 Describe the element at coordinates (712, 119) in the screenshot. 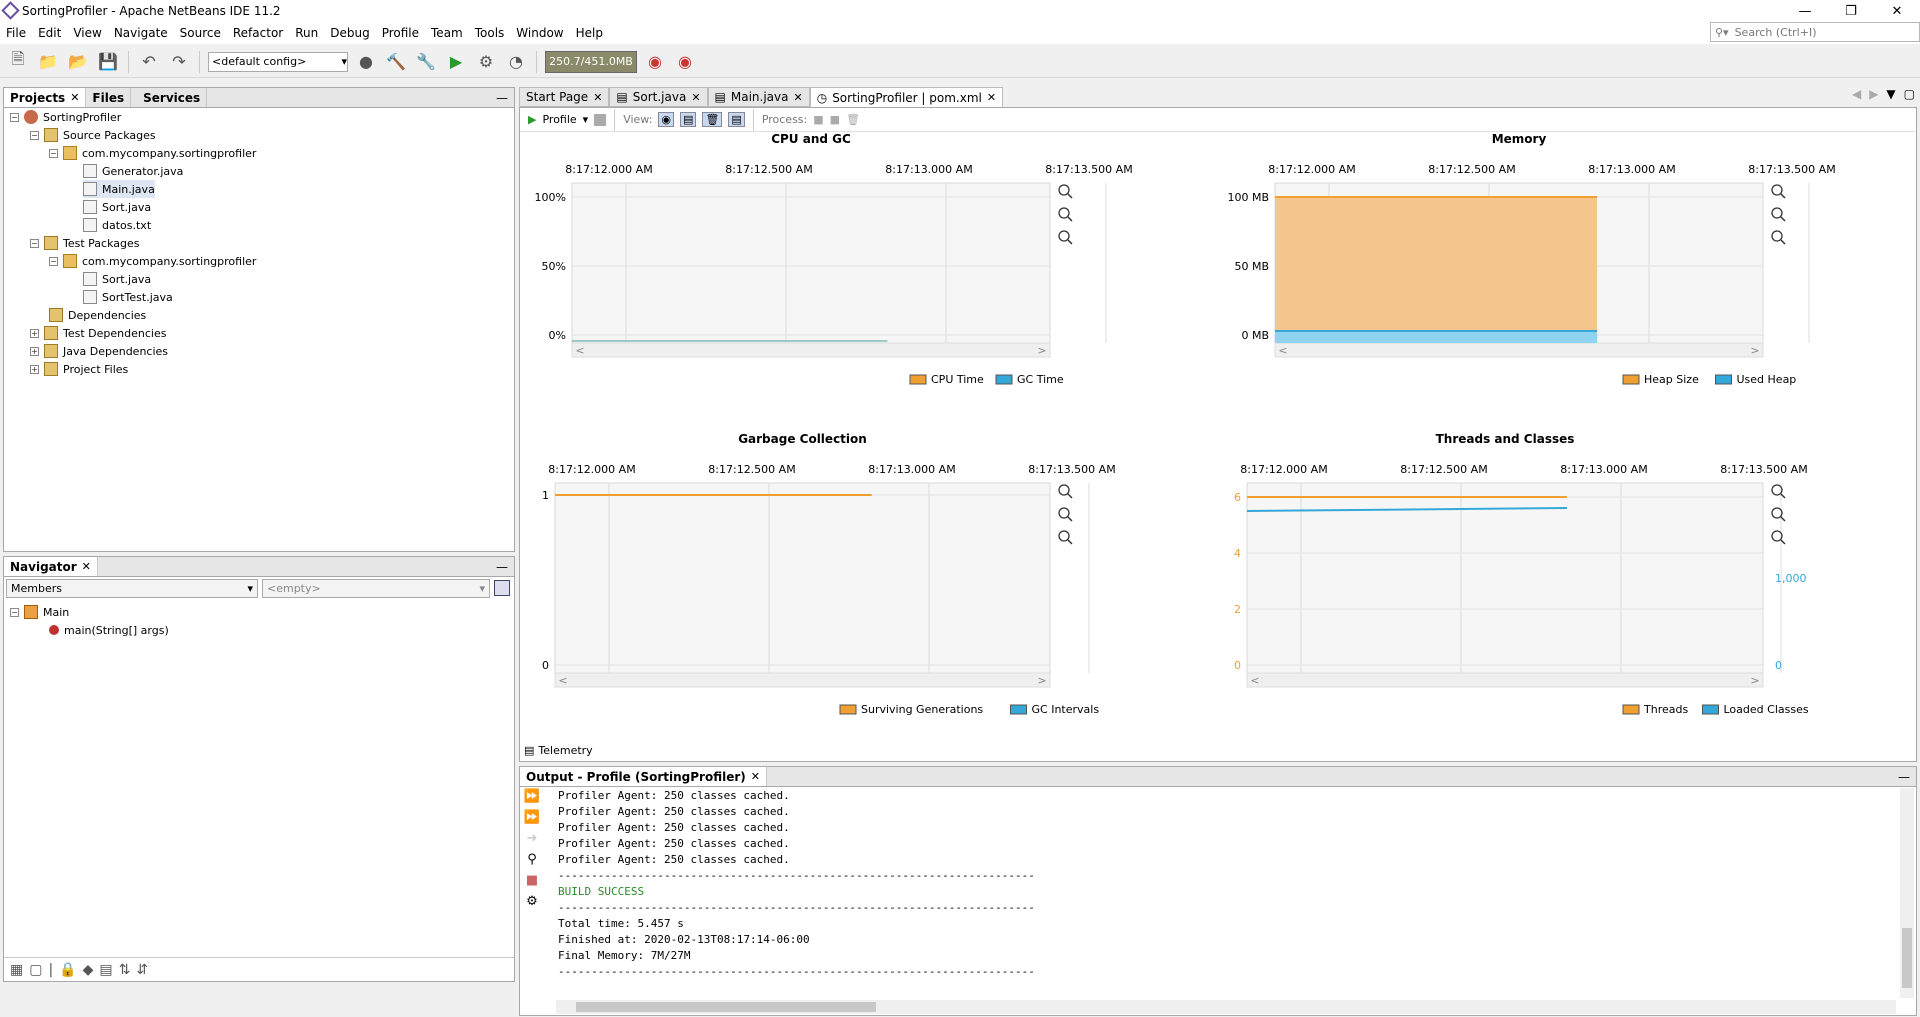

I see `gc-view-icon: 🗑` at that location.